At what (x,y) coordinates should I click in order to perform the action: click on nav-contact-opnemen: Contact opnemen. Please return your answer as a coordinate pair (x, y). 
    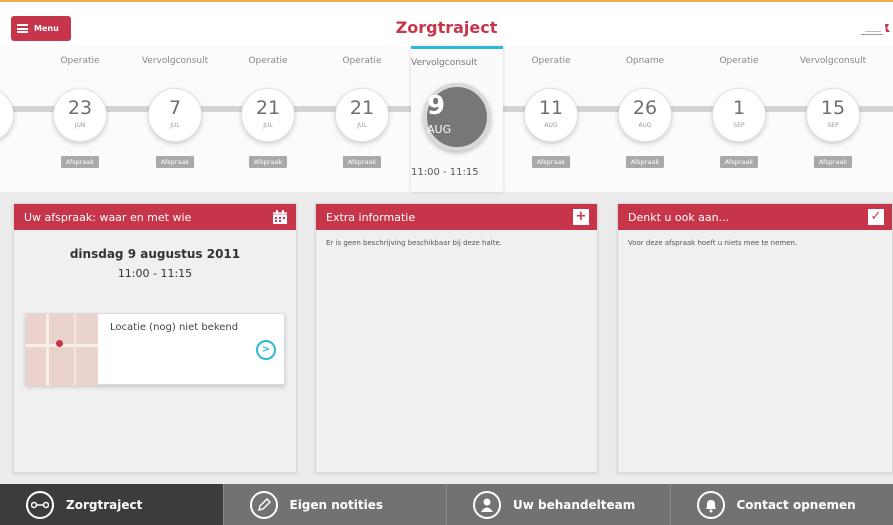
    Looking at the image, I should click on (782, 504).